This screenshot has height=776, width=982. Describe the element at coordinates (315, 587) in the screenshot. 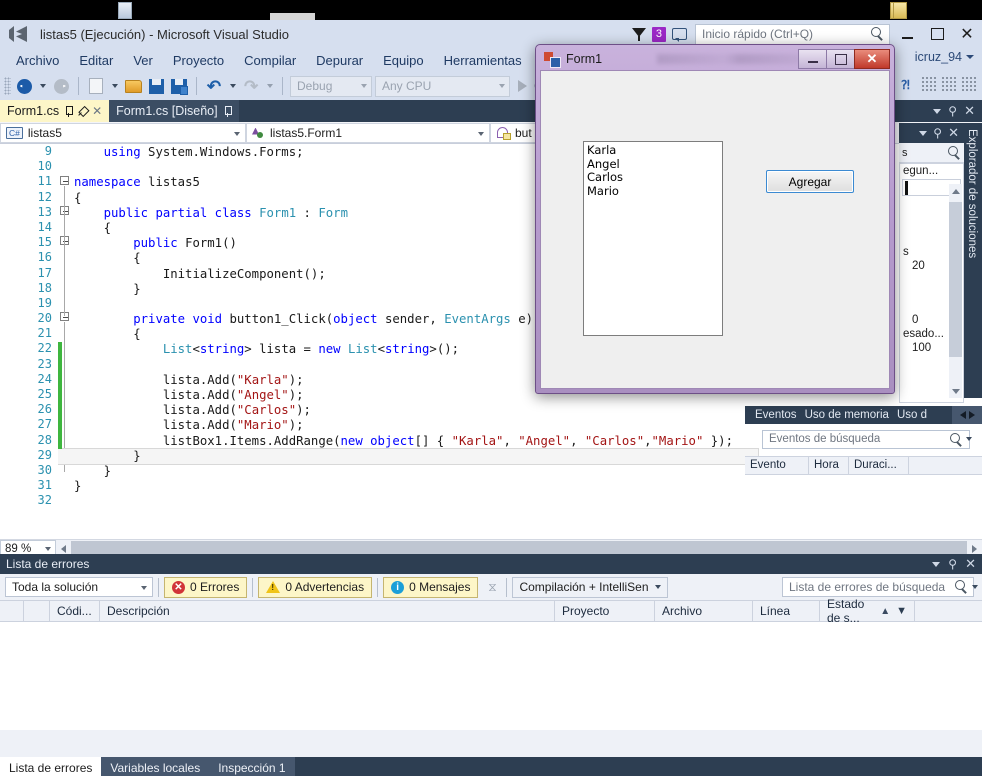

I see `warnings-toggle: 0 Advertencias` at that location.